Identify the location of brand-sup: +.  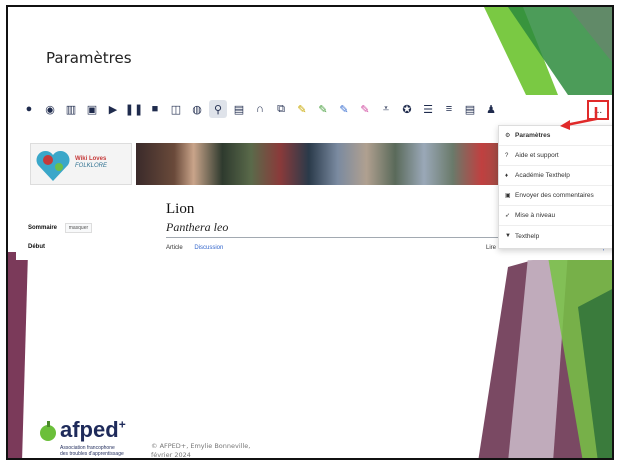
(122, 424).